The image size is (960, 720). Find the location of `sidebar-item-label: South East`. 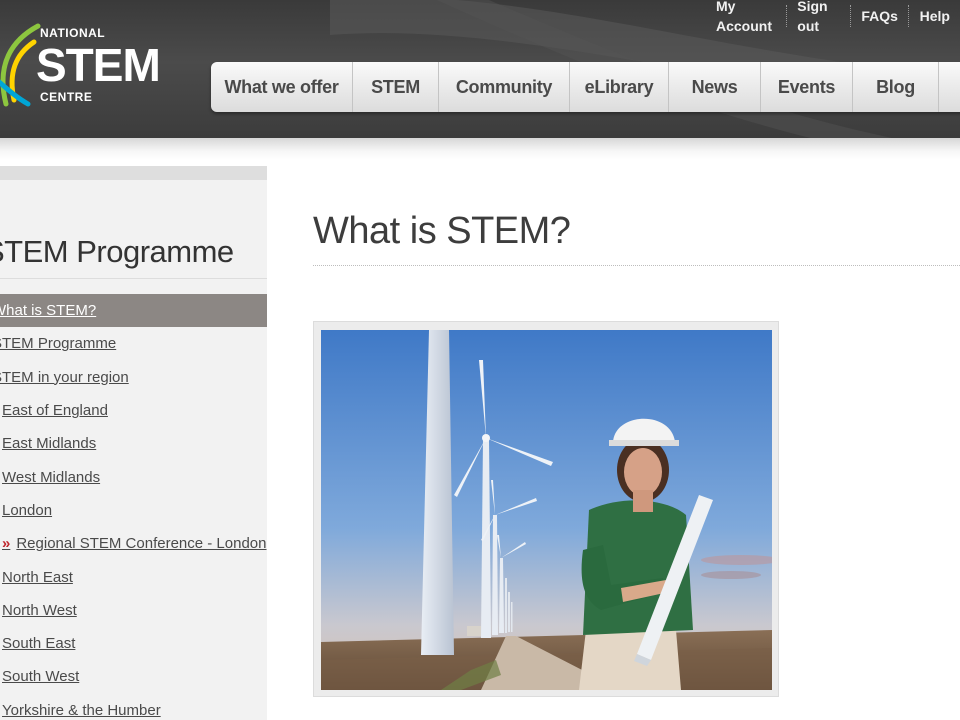

sidebar-item-label: South East is located at coordinates (39, 644).